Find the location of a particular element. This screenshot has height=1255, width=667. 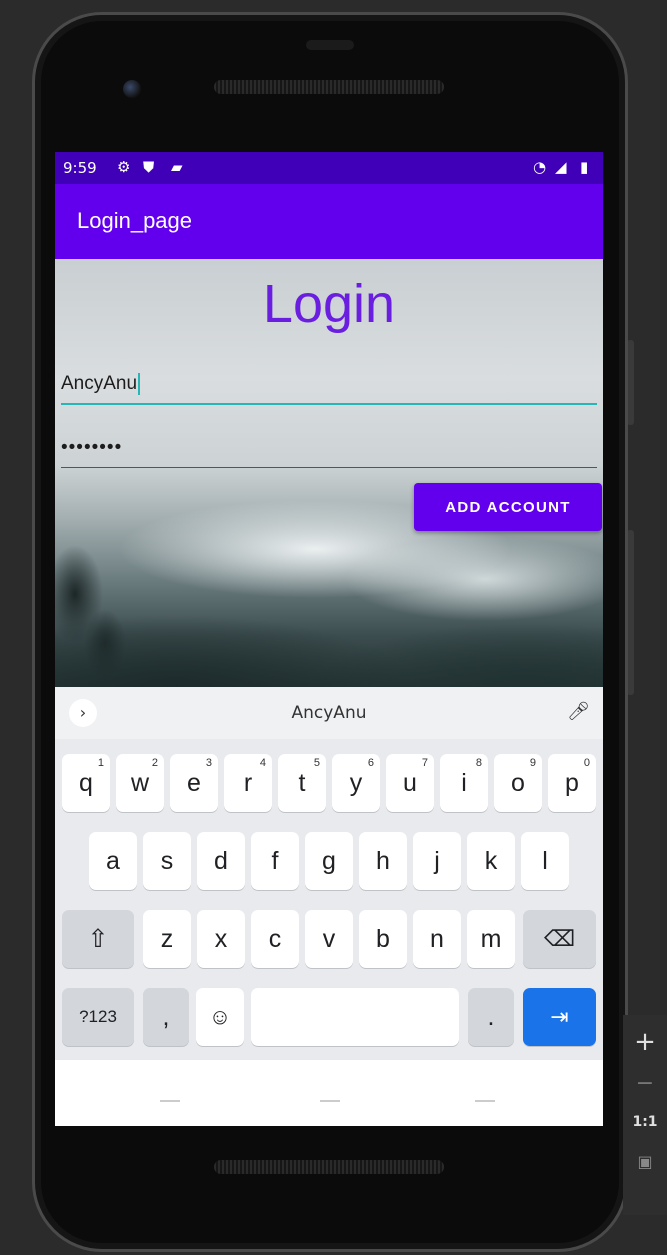

key-u: u7 is located at coordinates (410, 783).